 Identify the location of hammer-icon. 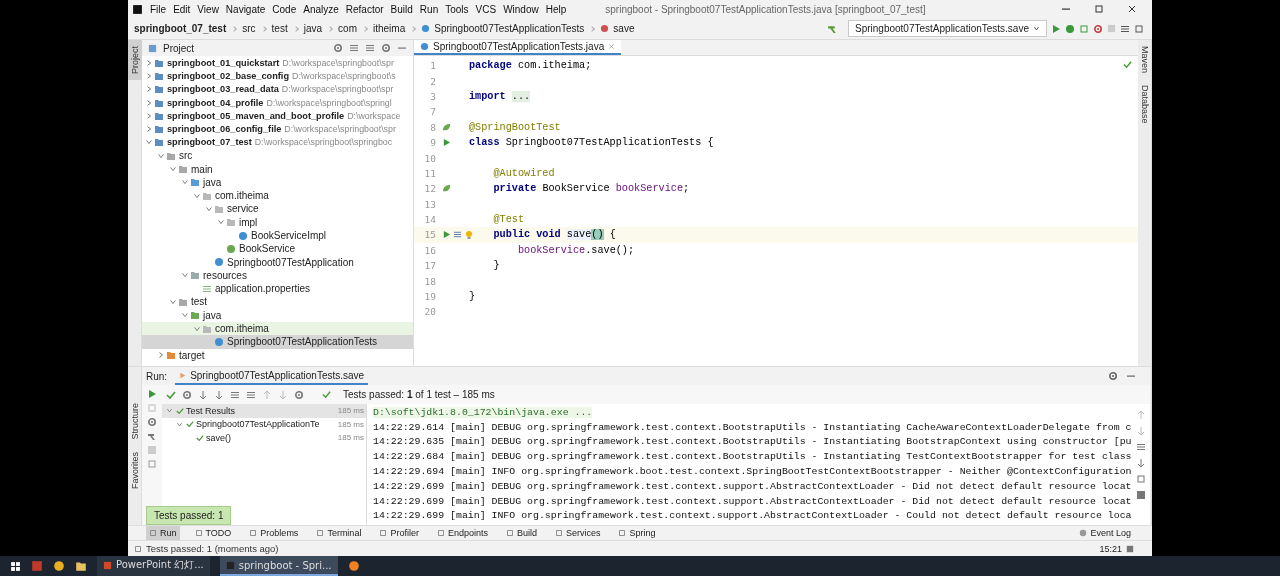
(832, 28).